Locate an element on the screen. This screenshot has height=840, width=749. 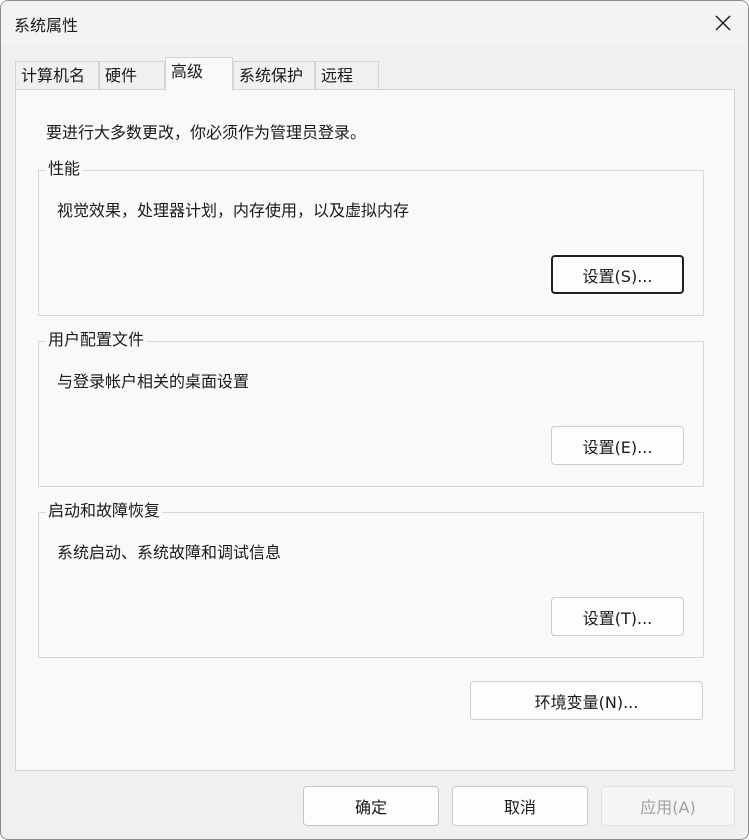
performance-label: 性能 is located at coordinates (64, 169).